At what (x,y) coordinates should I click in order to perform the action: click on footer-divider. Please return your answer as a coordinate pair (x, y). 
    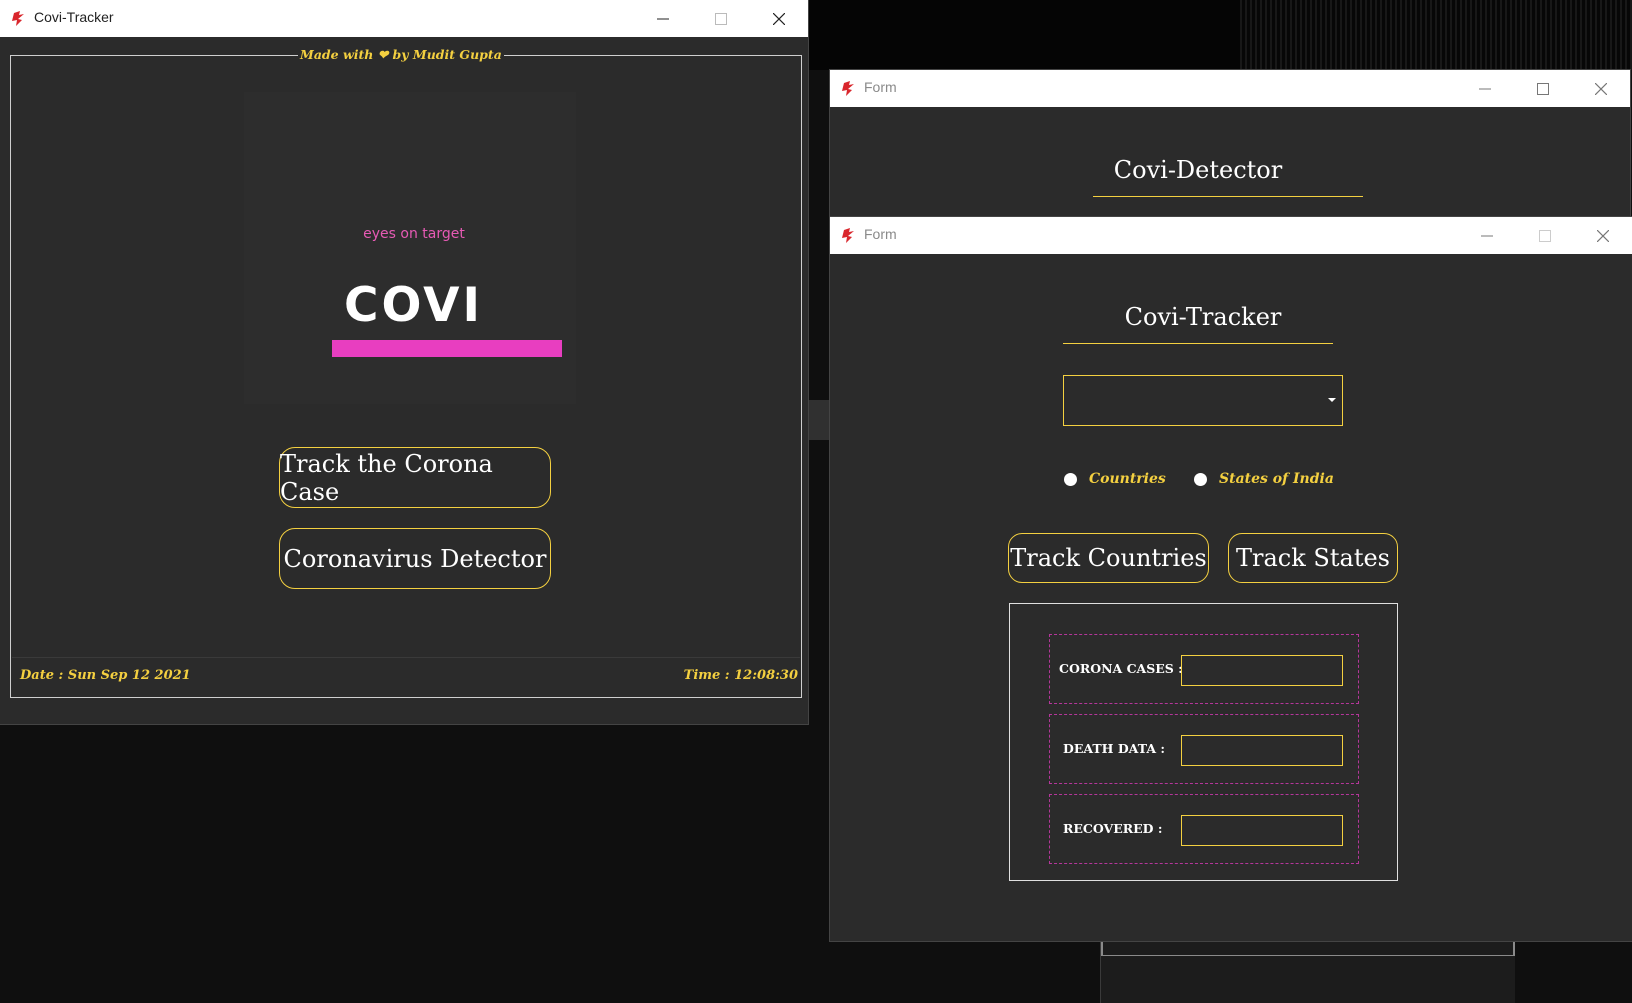
    Looking at the image, I should click on (406, 657).